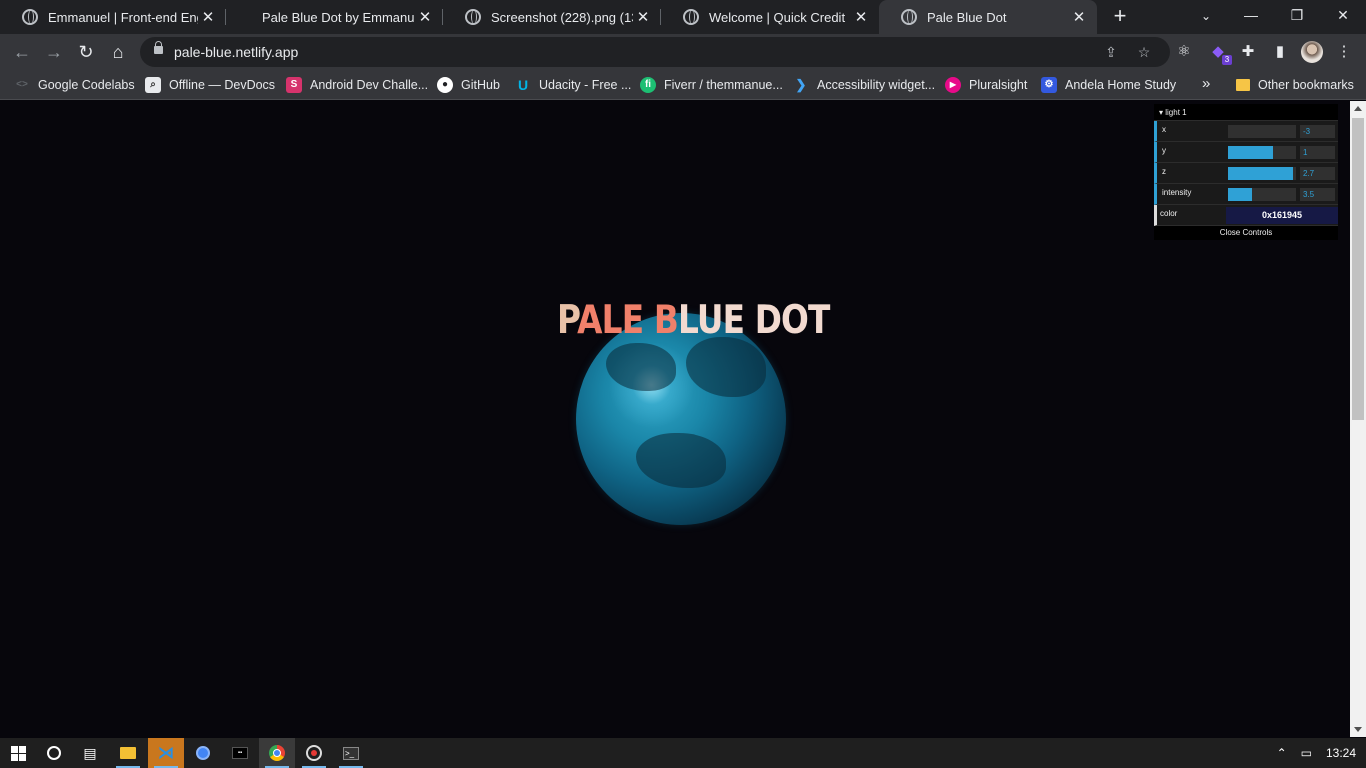  What do you see at coordinates (1358, 729) in the screenshot?
I see `scroll-down-icon` at bounding box center [1358, 729].